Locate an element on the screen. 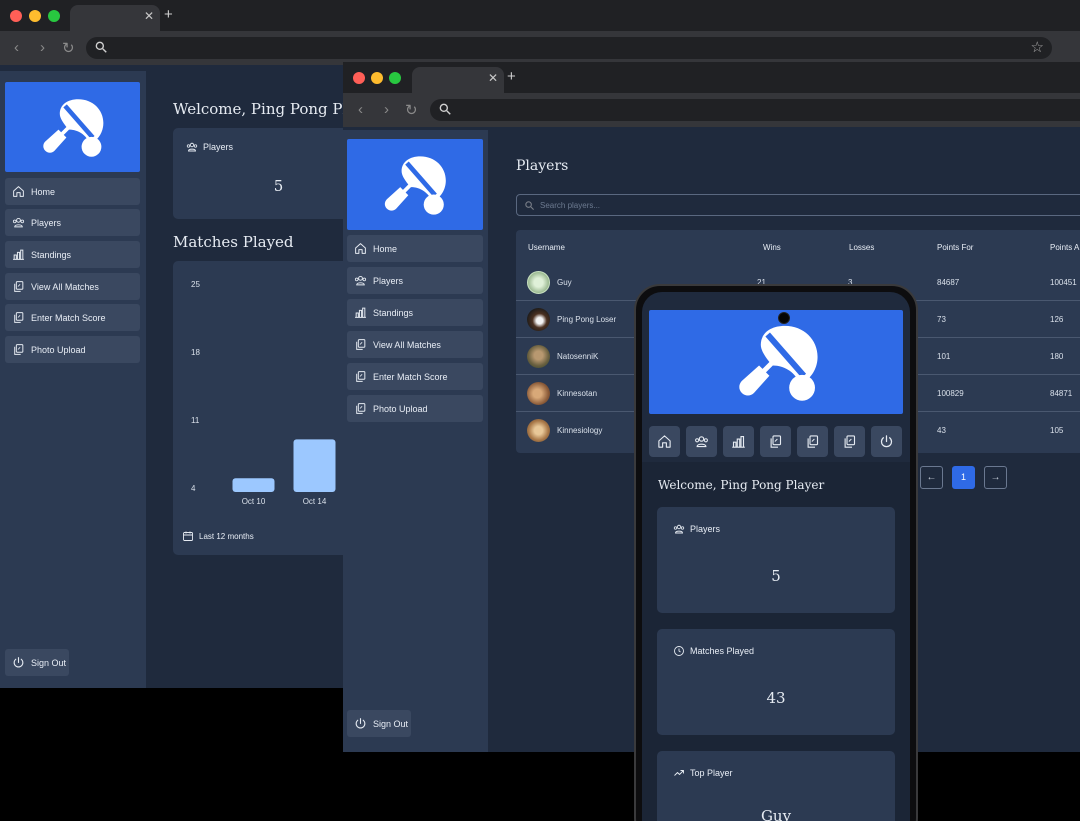 This screenshot has width=1080, height=821. bar-chart-icon is located at coordinates (18, 254).